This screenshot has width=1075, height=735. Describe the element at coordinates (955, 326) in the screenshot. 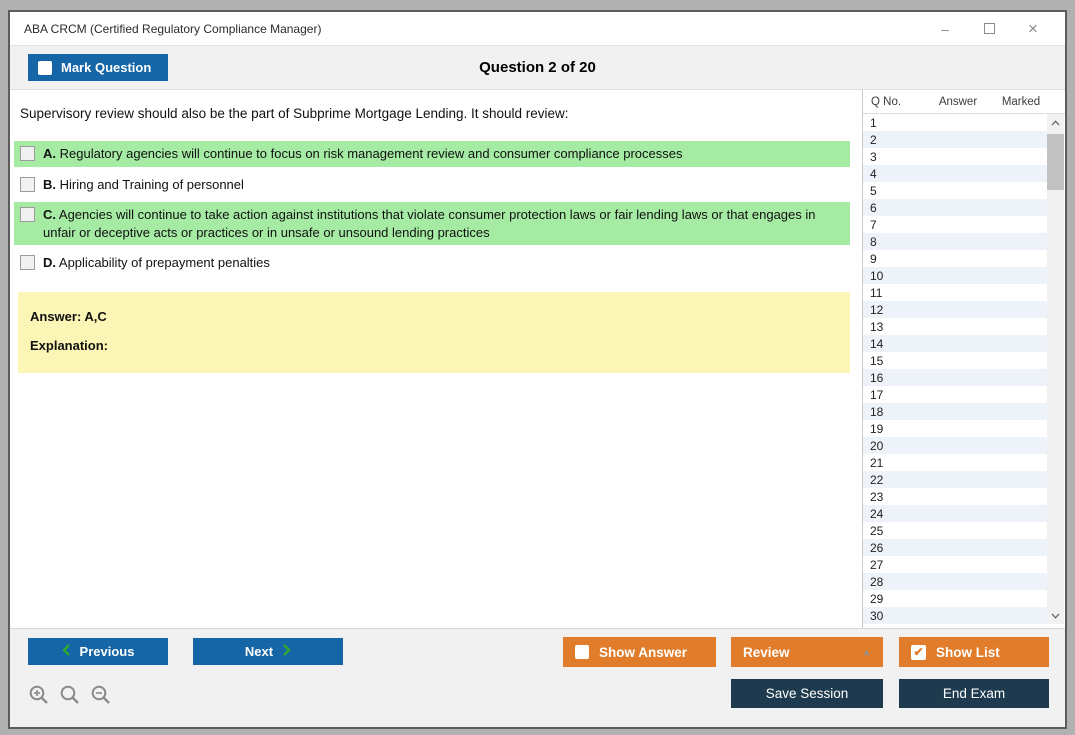

I see `question-list-row: 13` at that location.